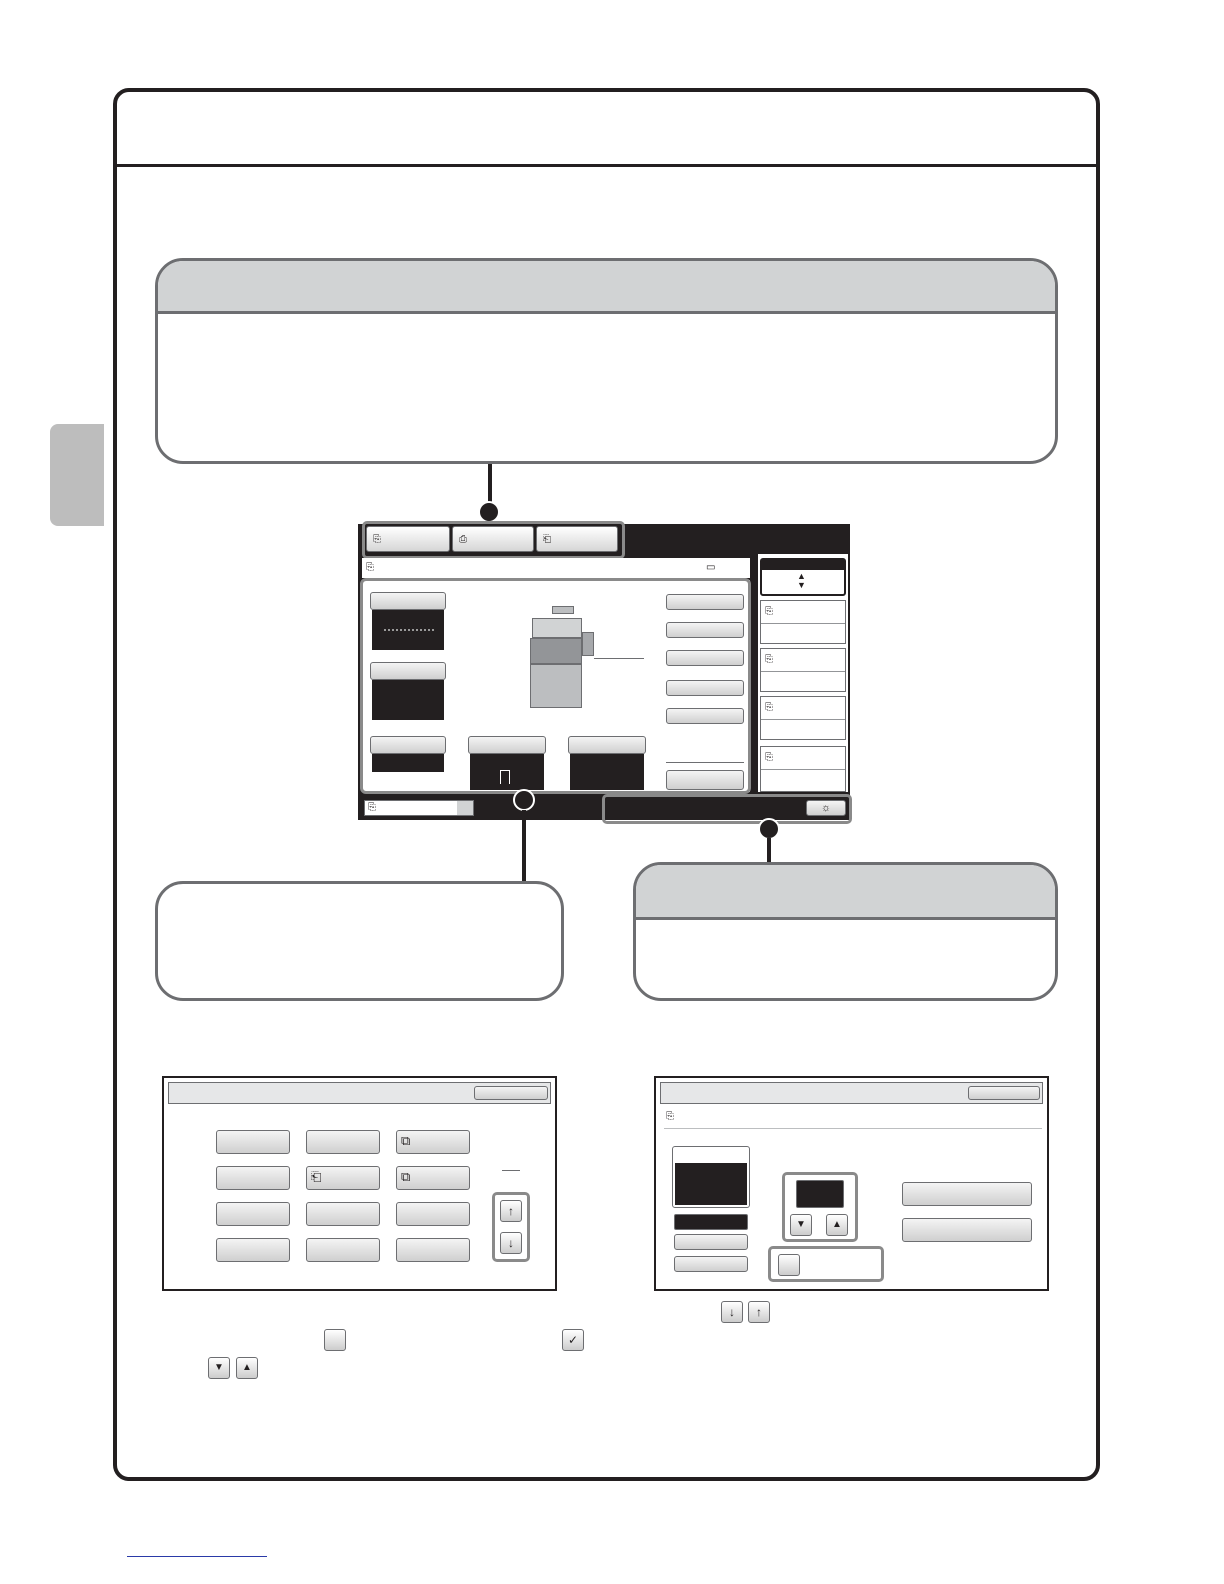 Image resolution: width=1224 pixels, height=1584 pixels. I want to click on job-list-toggle: ▲ ▼, so click(803, 577).